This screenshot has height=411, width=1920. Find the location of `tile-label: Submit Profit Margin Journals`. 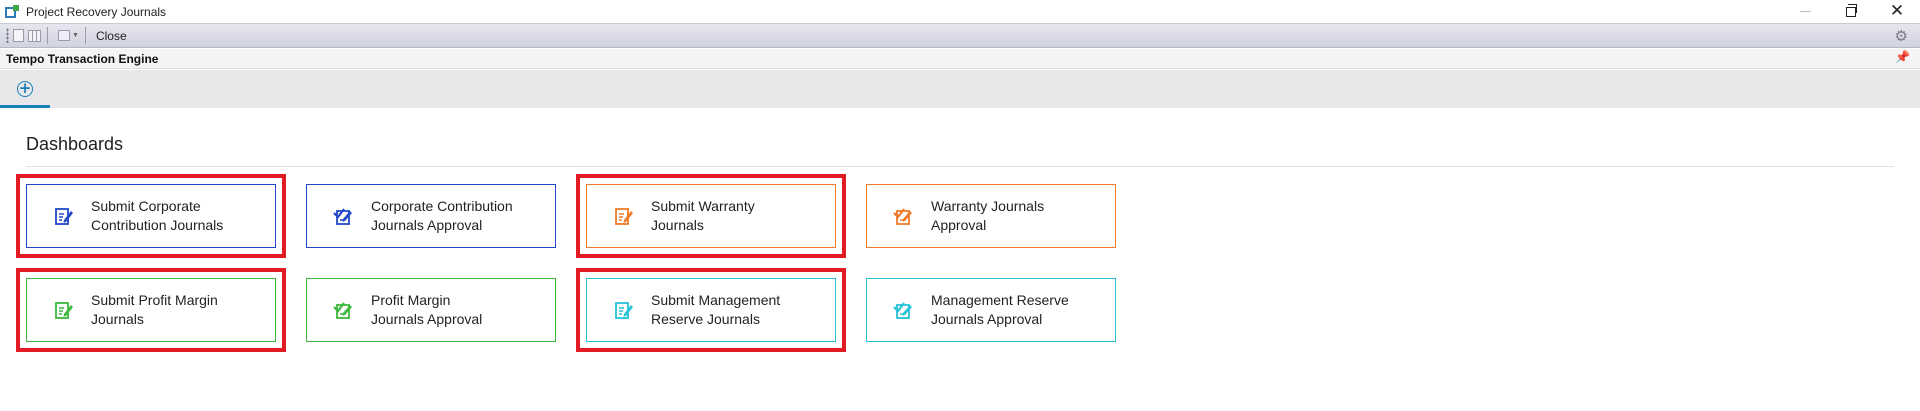

tile-label: Submit Profit Margin Journals is located at coordinates (154, 309).